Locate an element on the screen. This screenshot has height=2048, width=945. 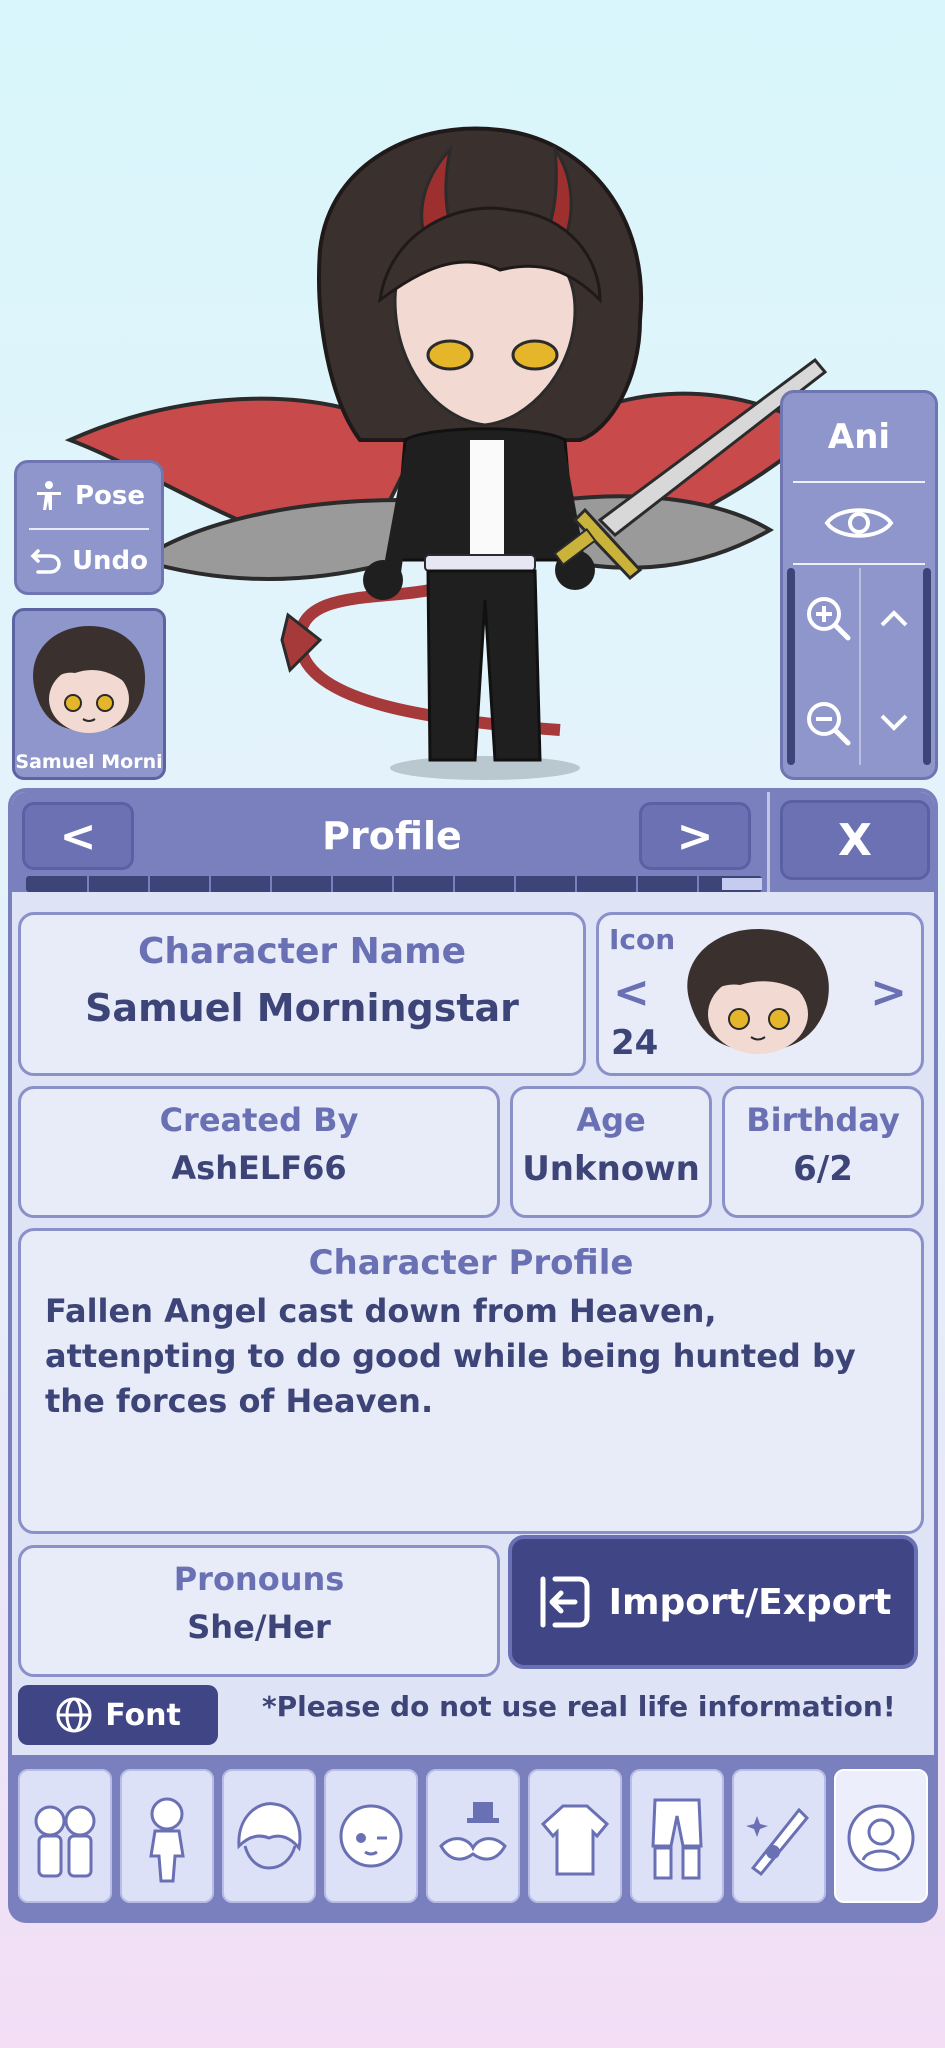
zoom-track-left is located at coordinates (791, 666).